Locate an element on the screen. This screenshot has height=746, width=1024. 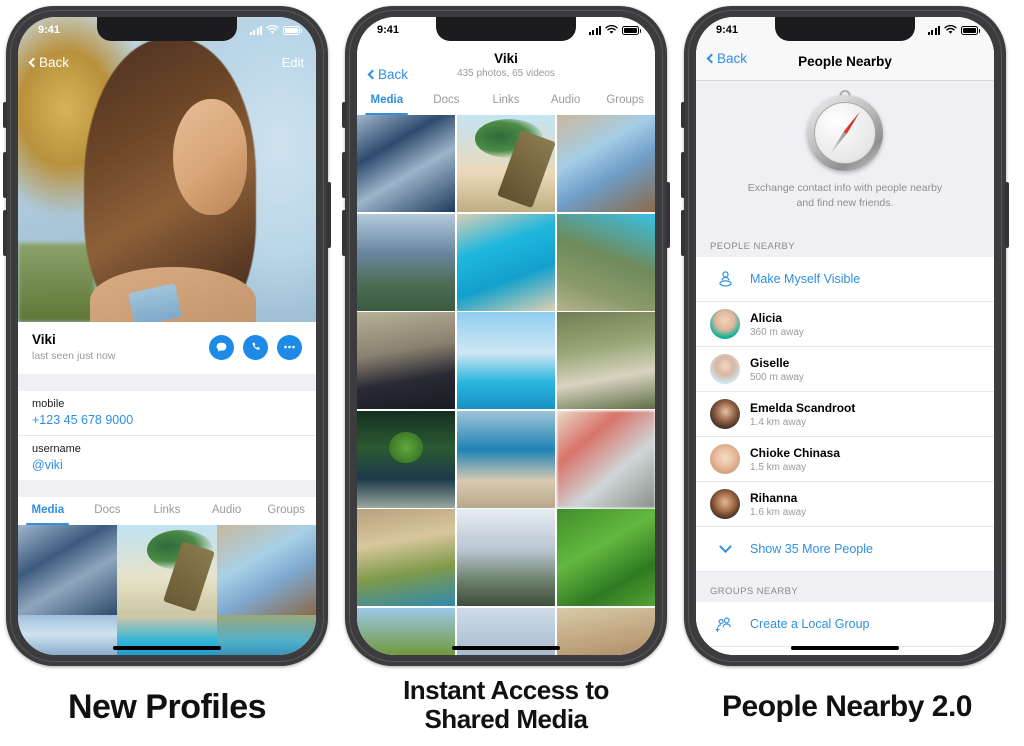
person-distance: 500 m away is located at coordinates (777, 377).